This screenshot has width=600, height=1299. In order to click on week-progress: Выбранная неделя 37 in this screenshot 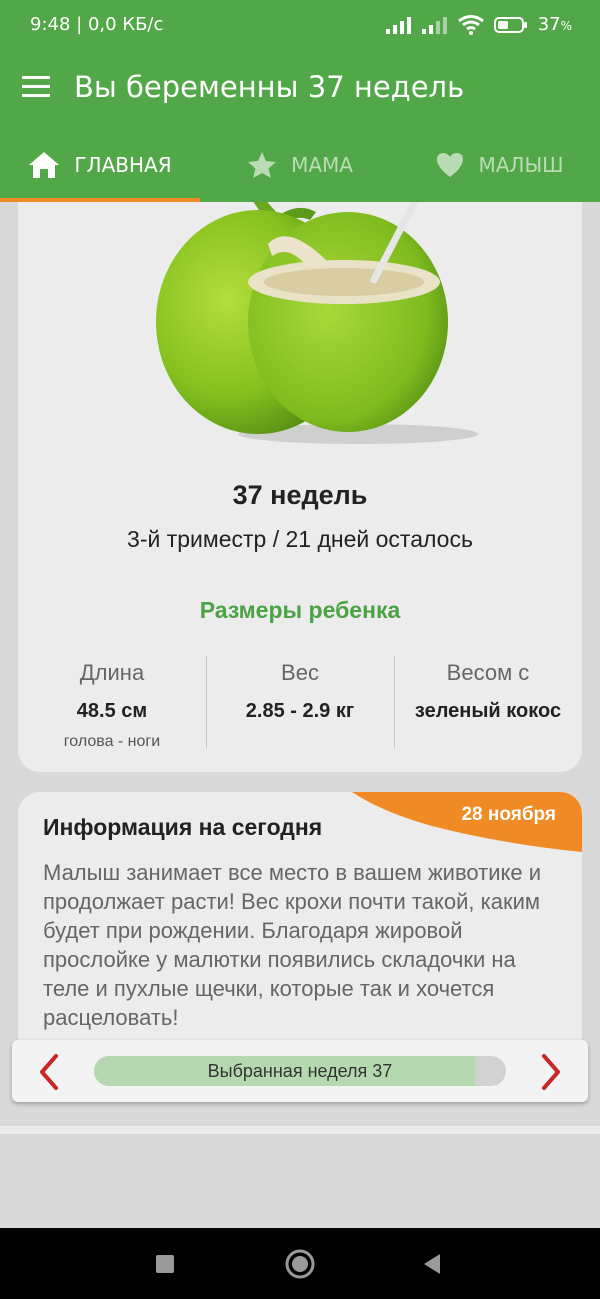, I will do `click(300, 1071)`.